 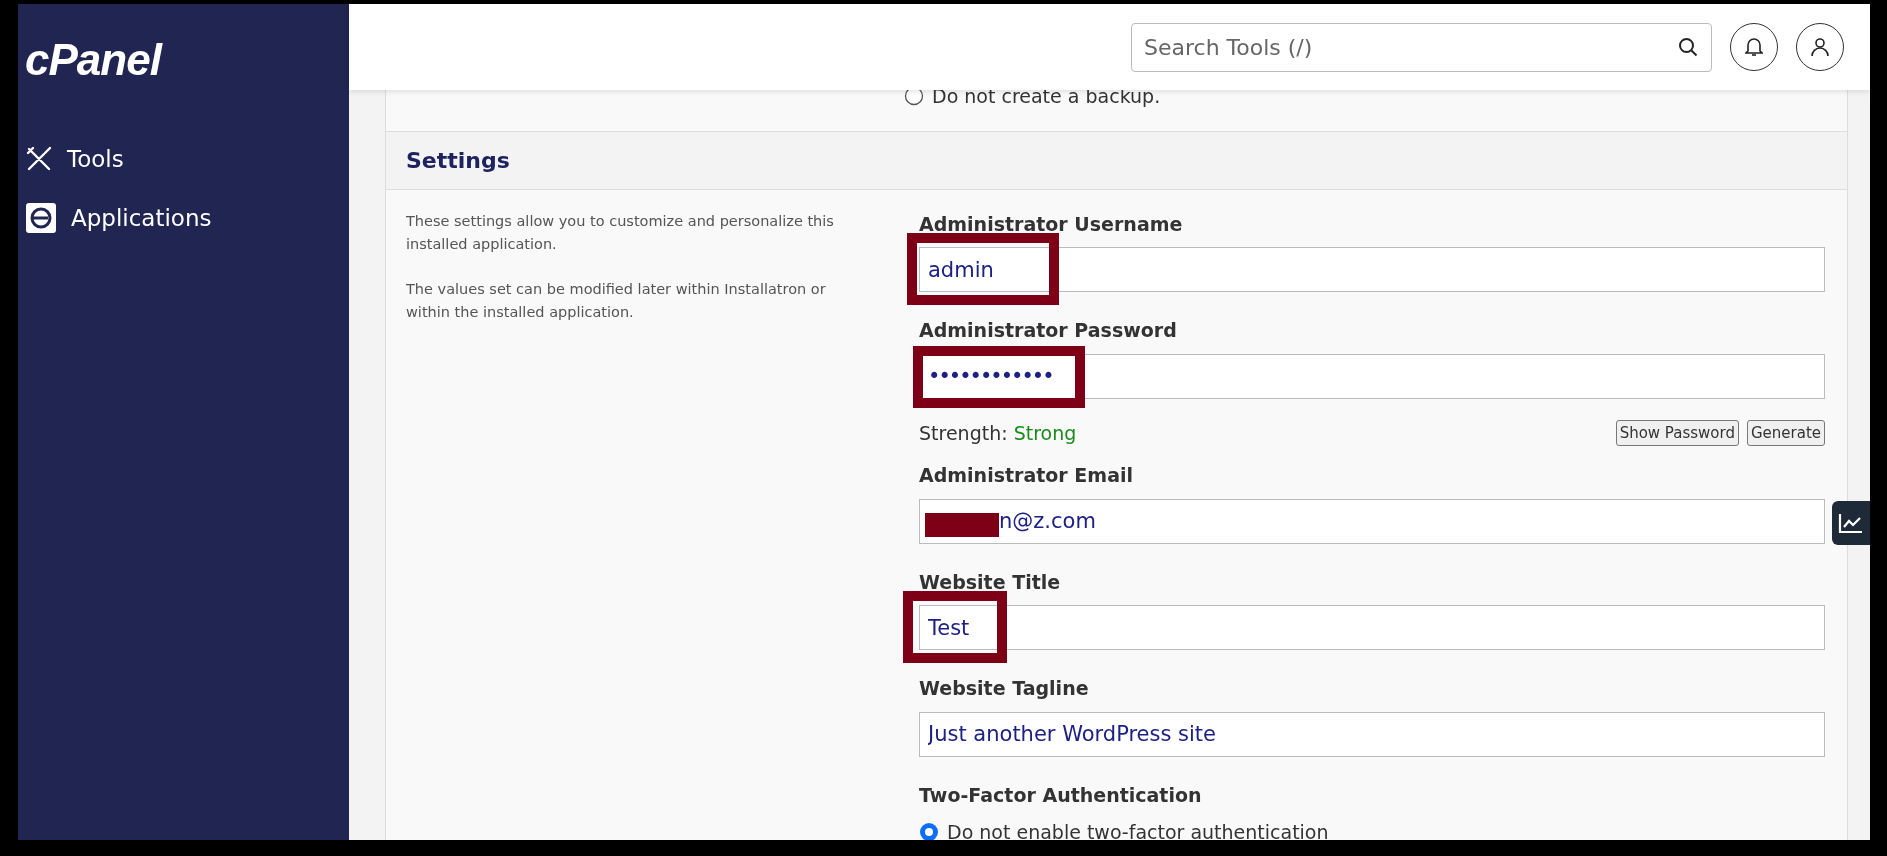 I want to click on field-label: Website Tagline, so click(x=1004, y=688).